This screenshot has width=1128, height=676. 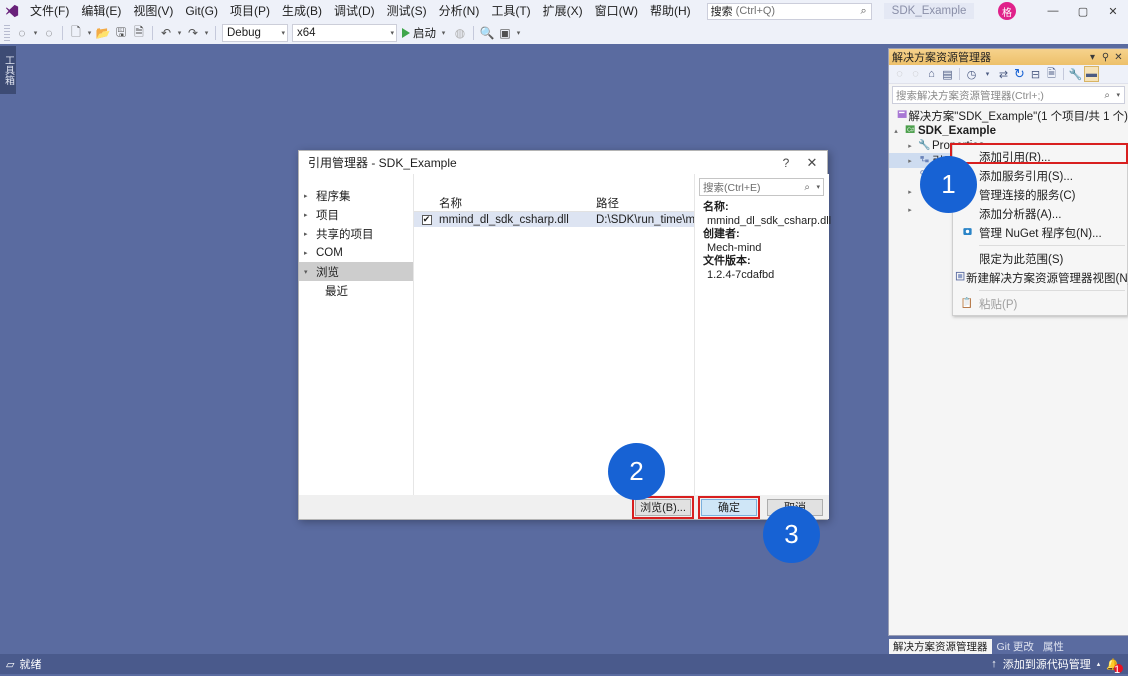 I want to click on new-project-dropdown-icon: ▾, so click(x=89, y=33).